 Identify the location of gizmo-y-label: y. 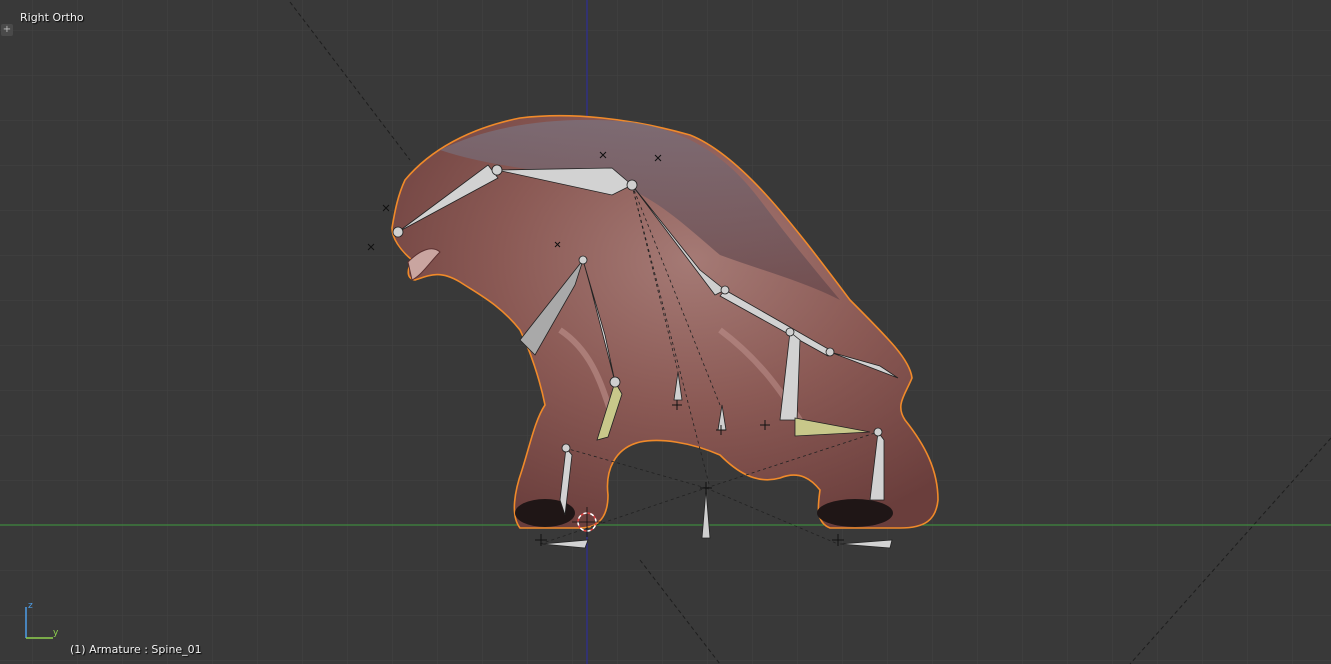
(56, 633).